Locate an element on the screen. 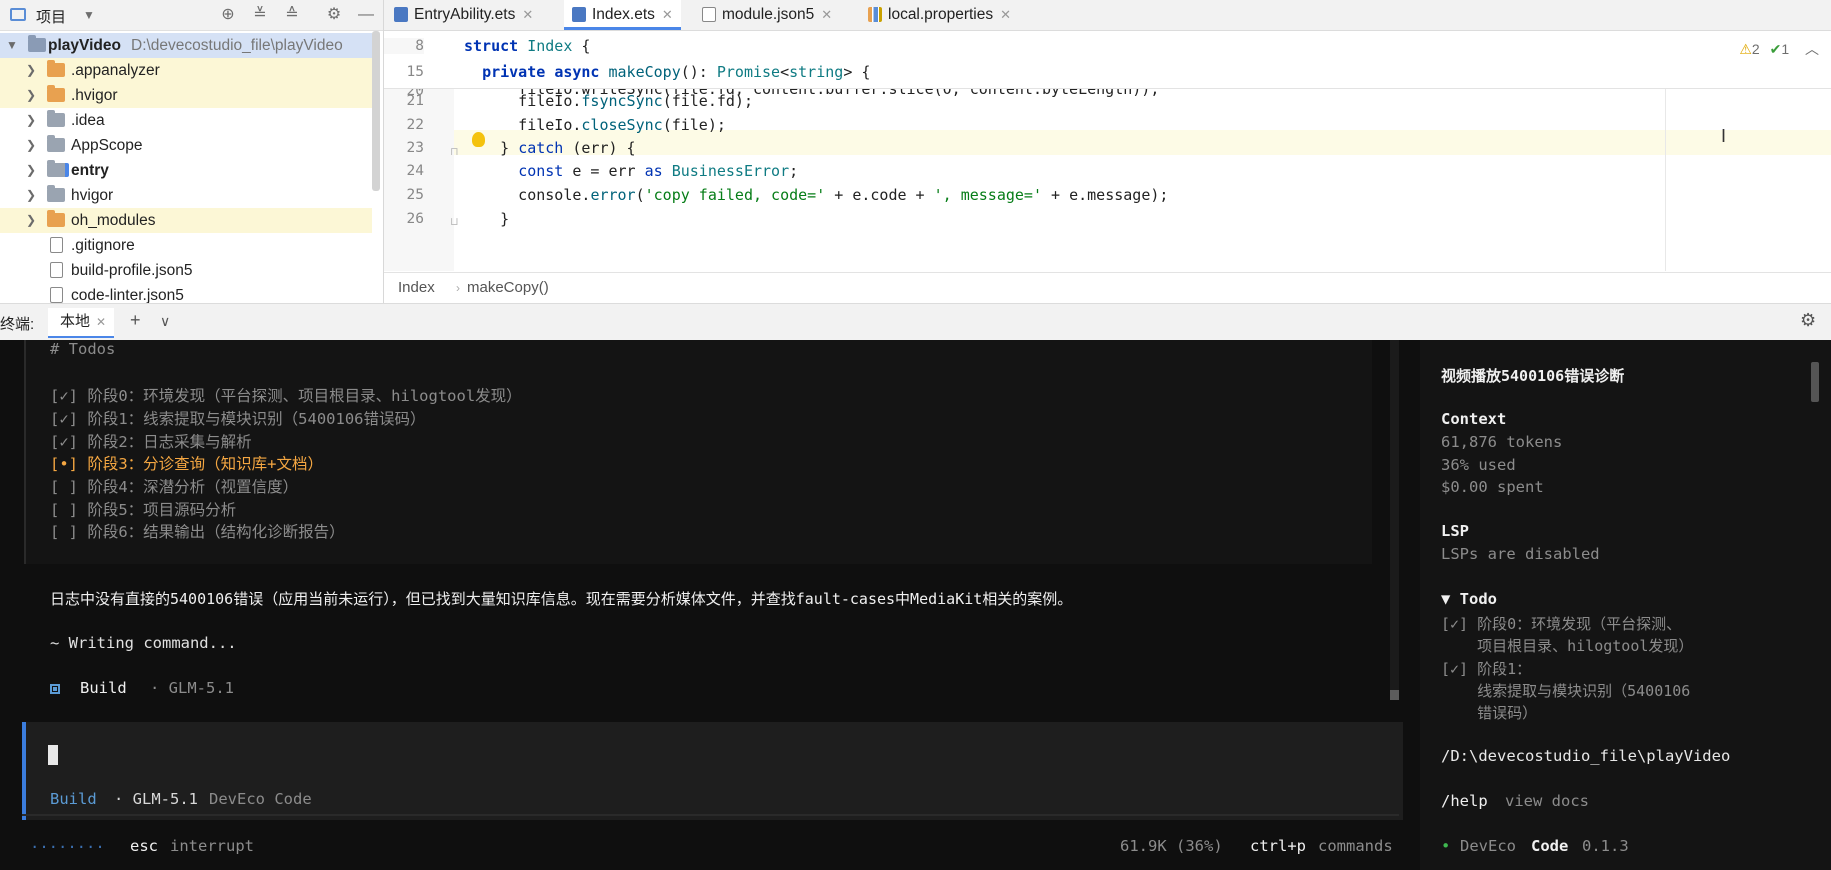 The width and height of the screenshot is (1831, 870). input-model-label: · GLM-5.1 is located at coordinates (156, 799).